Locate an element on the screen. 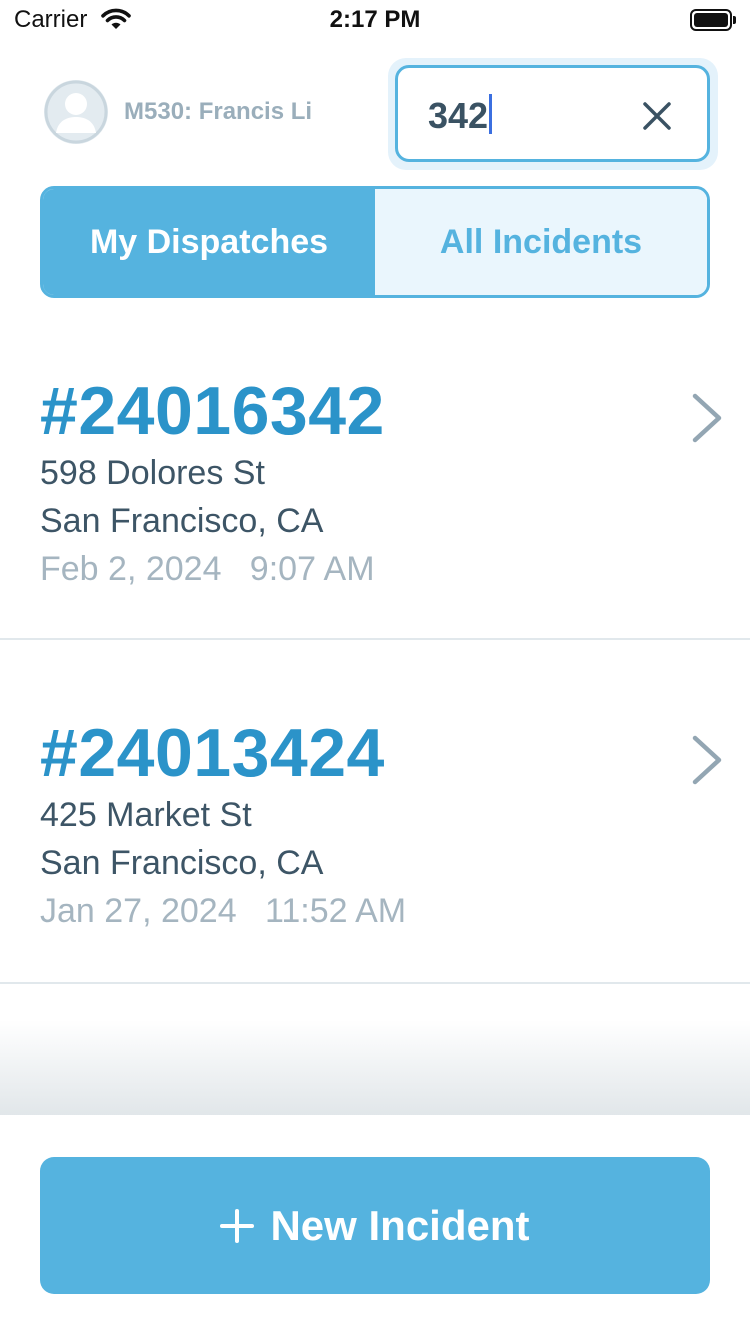  avatar is located at coordinates (76, 112).